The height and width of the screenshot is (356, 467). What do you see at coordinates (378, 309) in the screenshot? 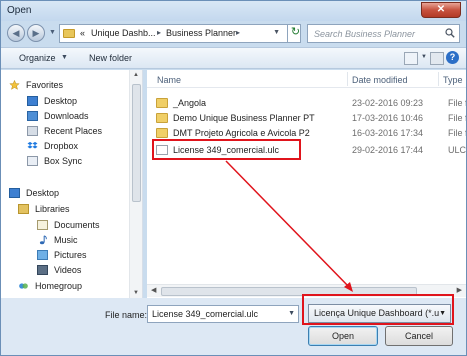
I see `annotation-highlight-filter` at bounding box center [378, 309].